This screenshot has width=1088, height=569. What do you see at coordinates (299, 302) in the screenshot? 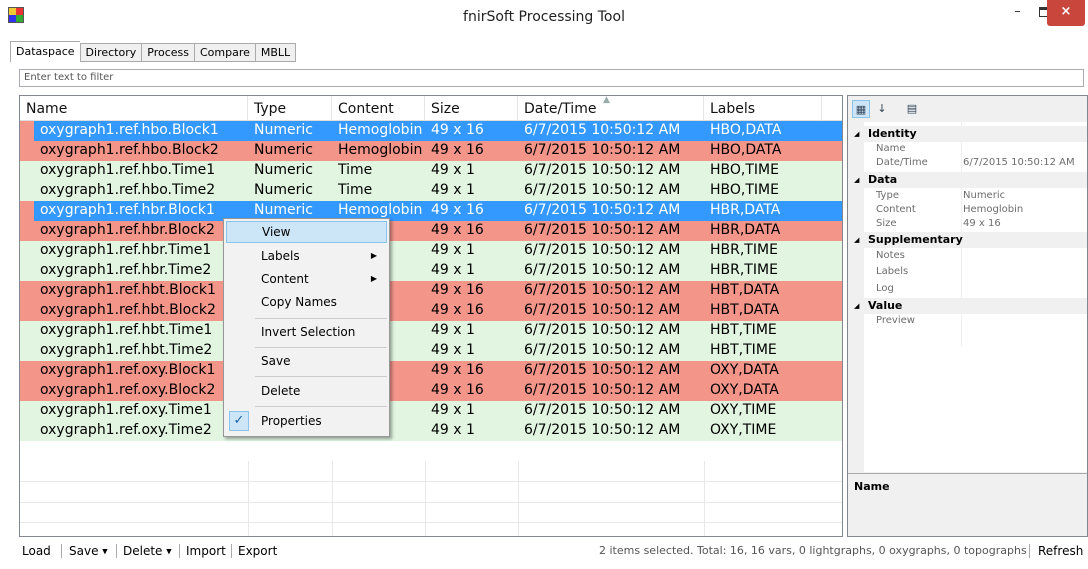
I see `menu-item-copy-names-label: Copy Names` at bounding box center [299, 302].